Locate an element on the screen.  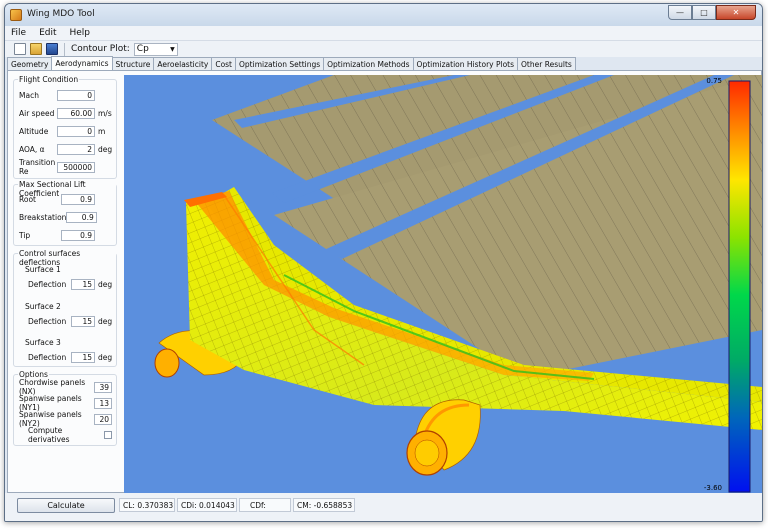
surface-3-unit: deg is located at coordinates (105, 357).